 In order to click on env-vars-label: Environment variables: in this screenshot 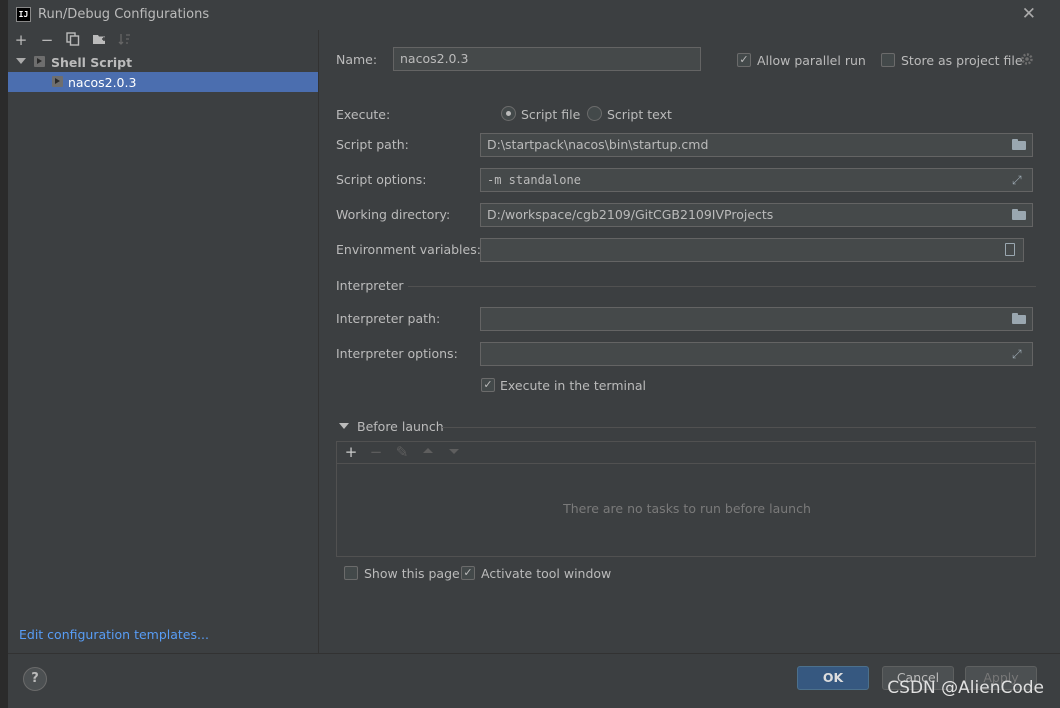, I will do `click(408, 249)`.